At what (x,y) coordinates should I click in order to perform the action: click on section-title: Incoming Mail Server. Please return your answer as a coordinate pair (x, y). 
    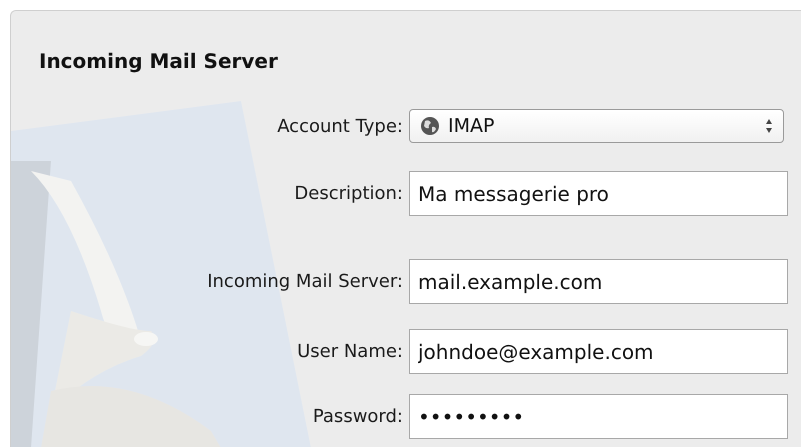
    Looking at the image, I should click on (159, 61).